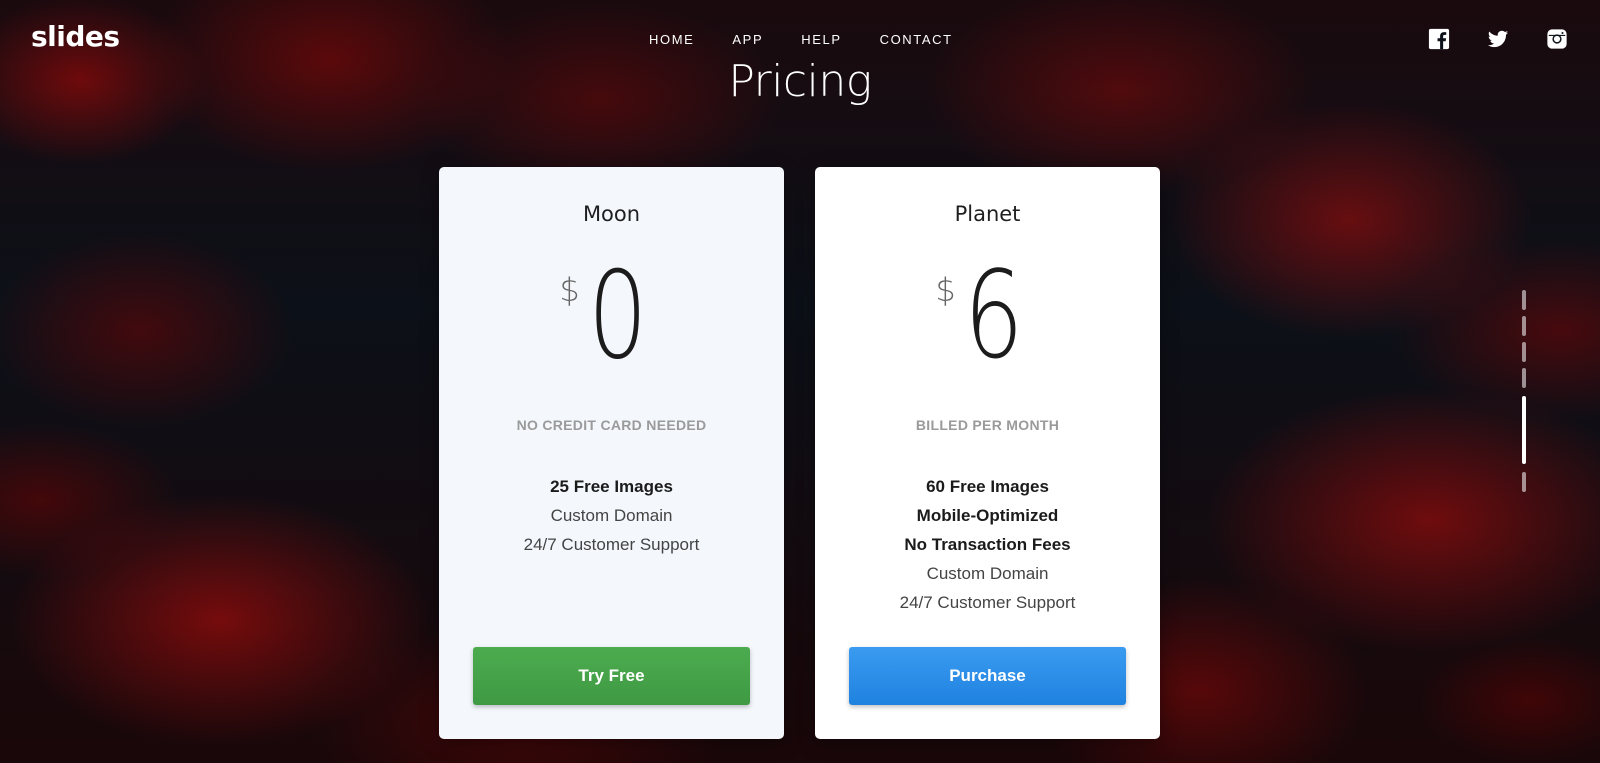 This screenshot has height=763, width=1600. What do you see at coordinates (916, 39) in the screenshot?
I see `nav-contact: CONTACT` at bounding box center [916, 39].